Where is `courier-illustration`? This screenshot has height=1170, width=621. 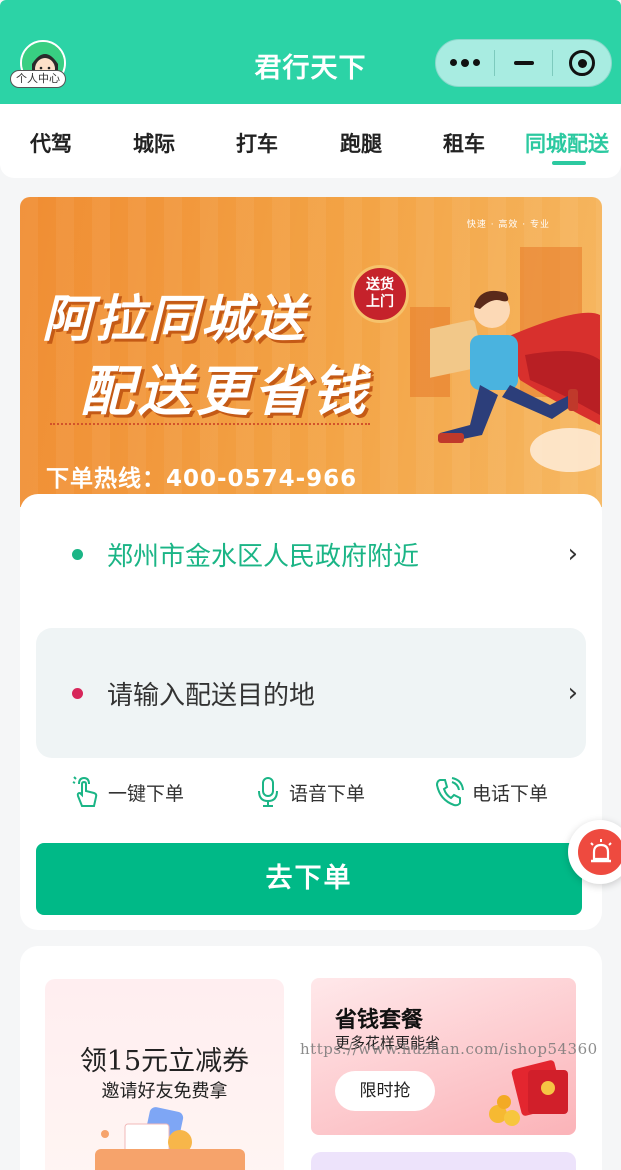 courier-illustration is located at coordinates (515, 381).